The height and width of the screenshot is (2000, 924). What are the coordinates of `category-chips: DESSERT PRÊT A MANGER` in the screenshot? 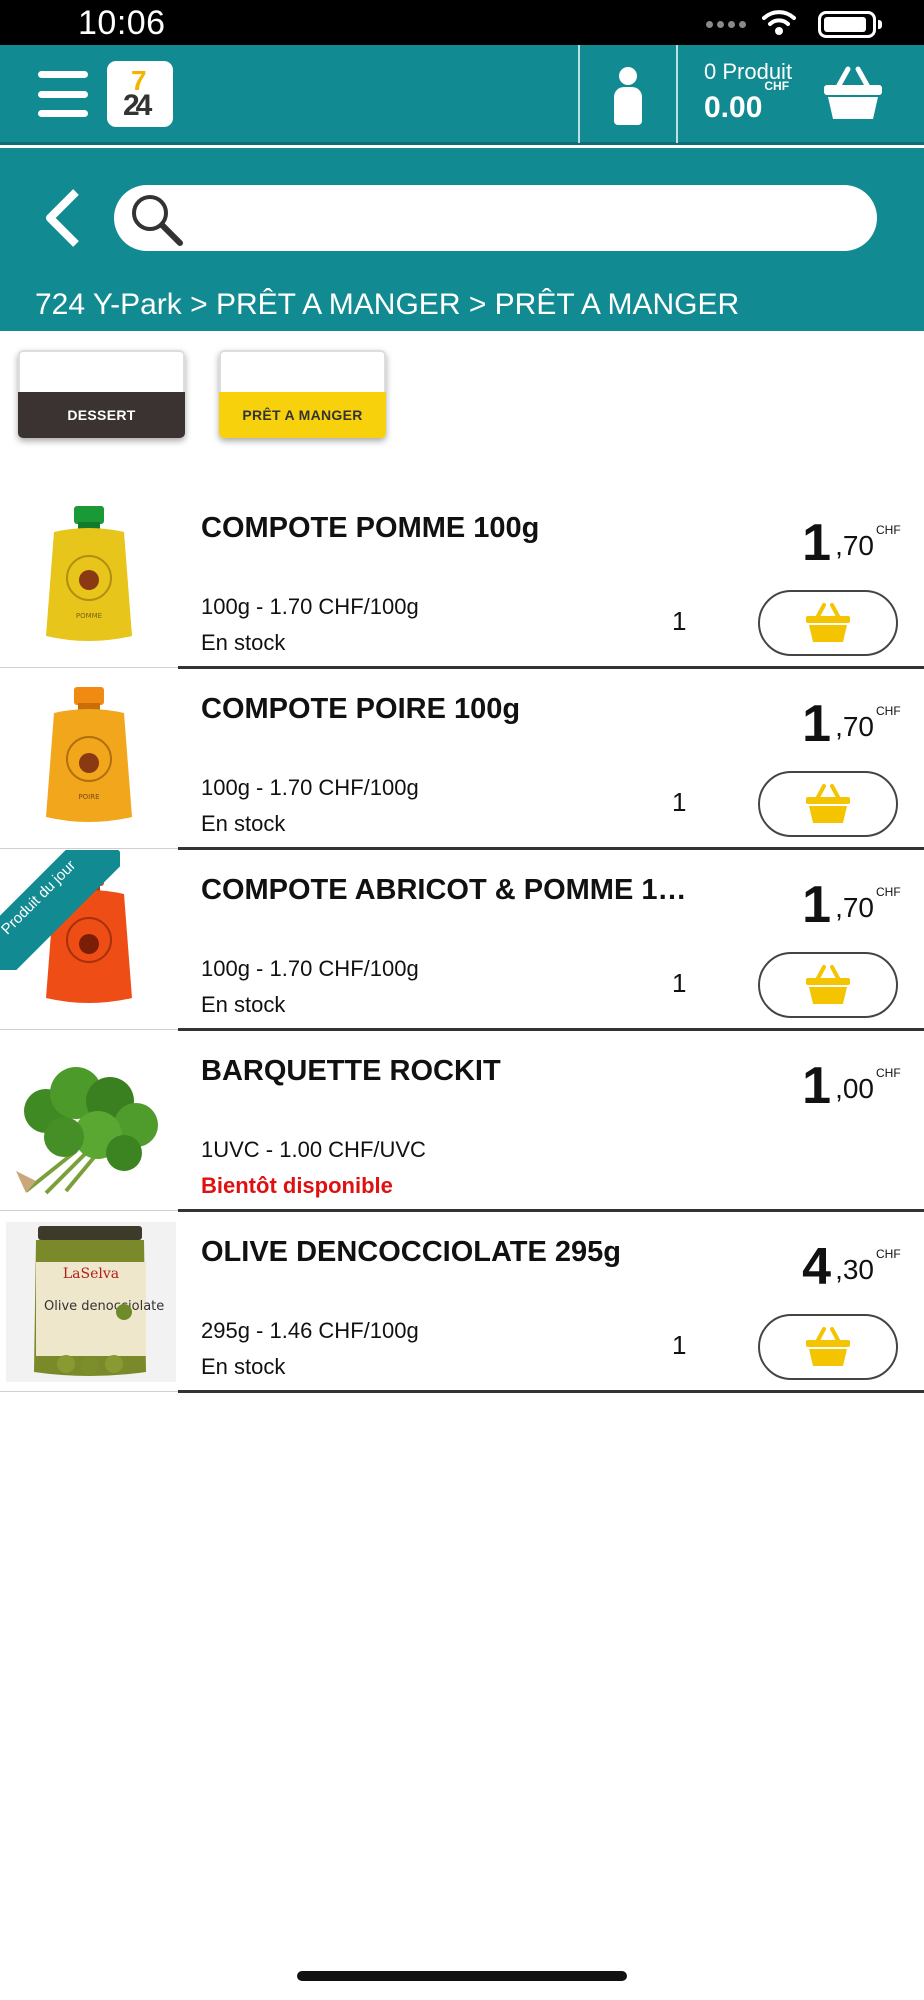 It's located at (202, 394).